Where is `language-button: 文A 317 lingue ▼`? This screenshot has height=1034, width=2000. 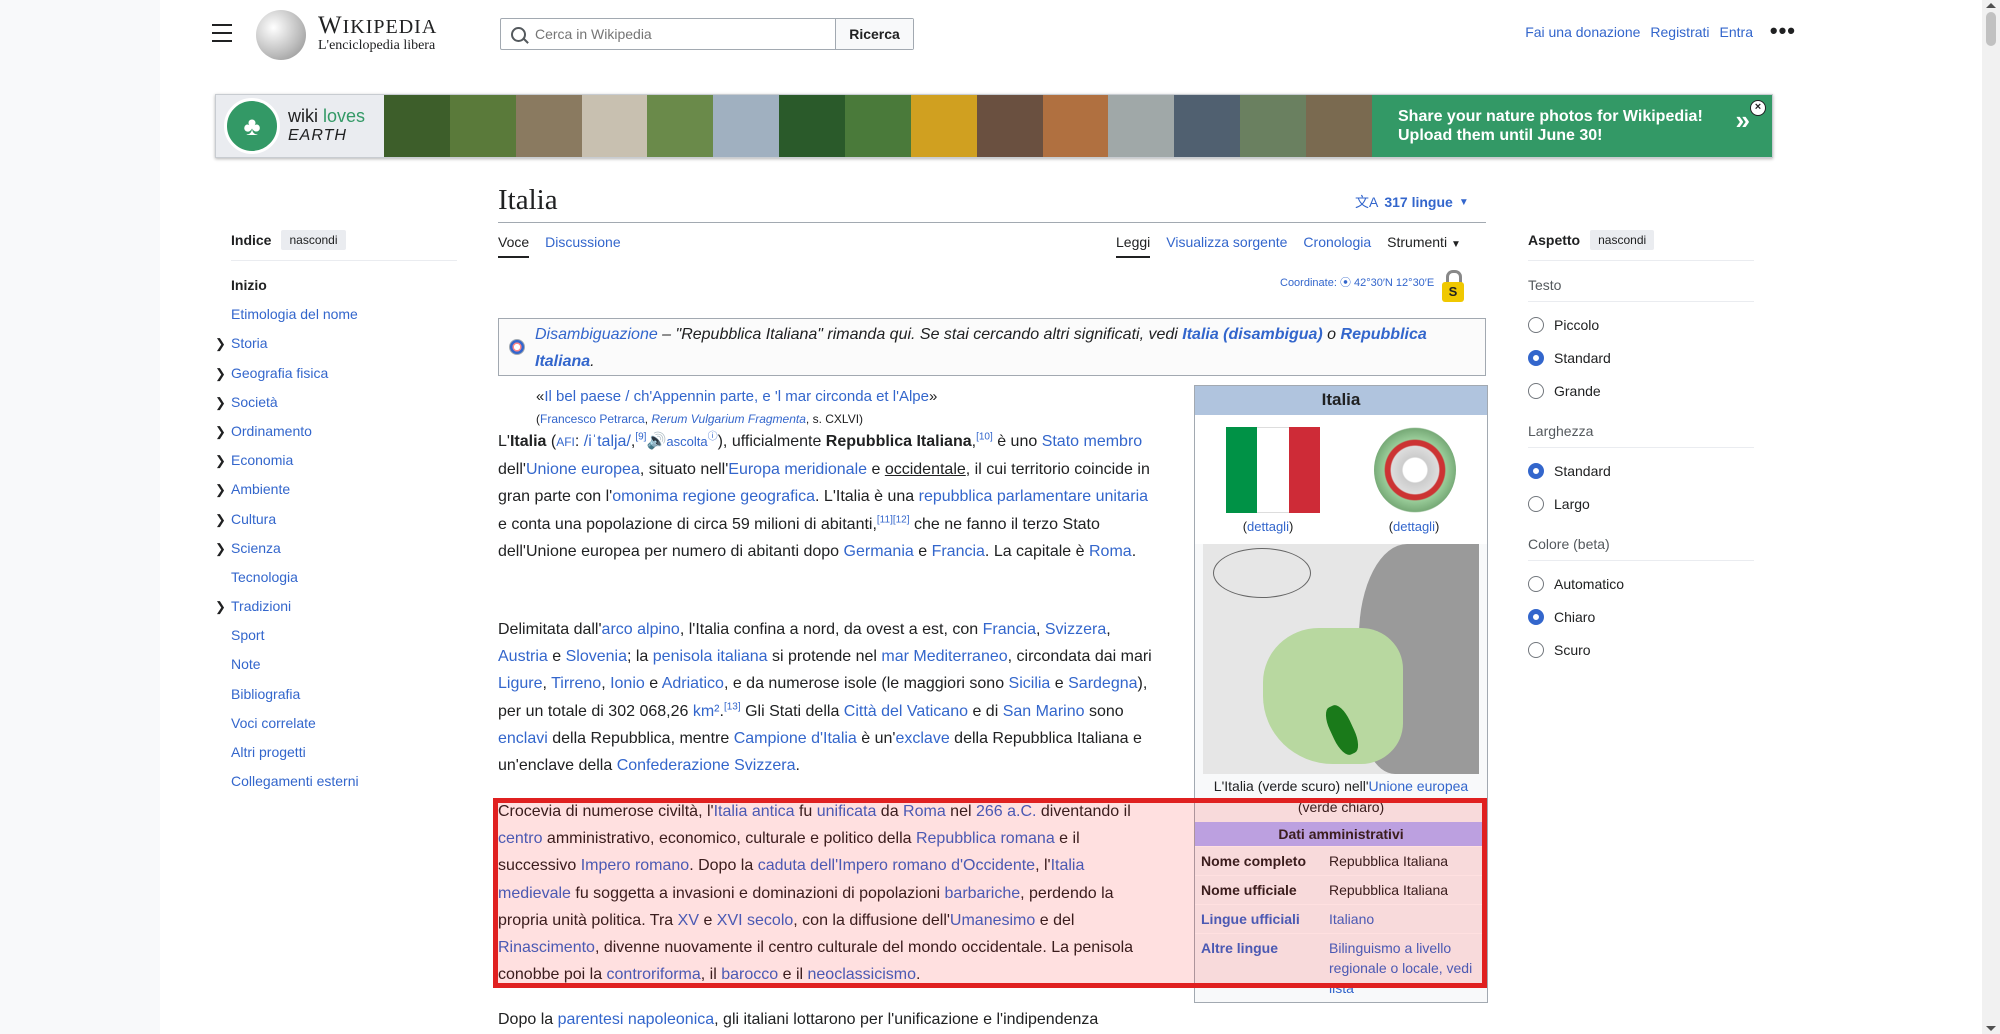
language-button: 文A 317 lingue ▼ is located at coordinates (1412, 202).